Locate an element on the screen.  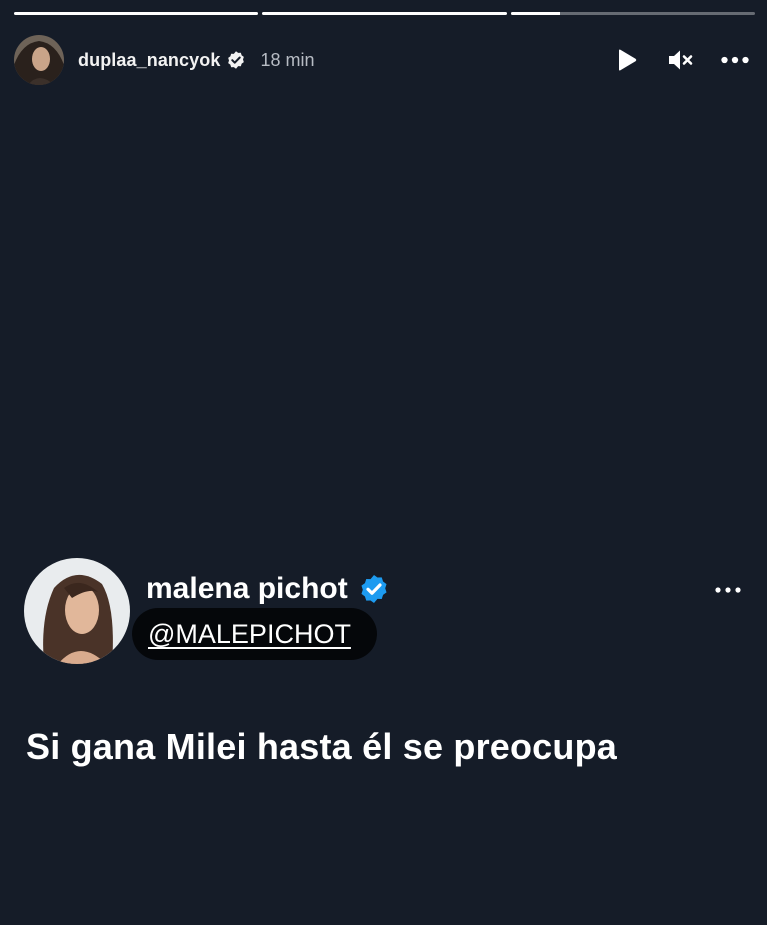
profile-avatar is located at coordinates (39, 60).